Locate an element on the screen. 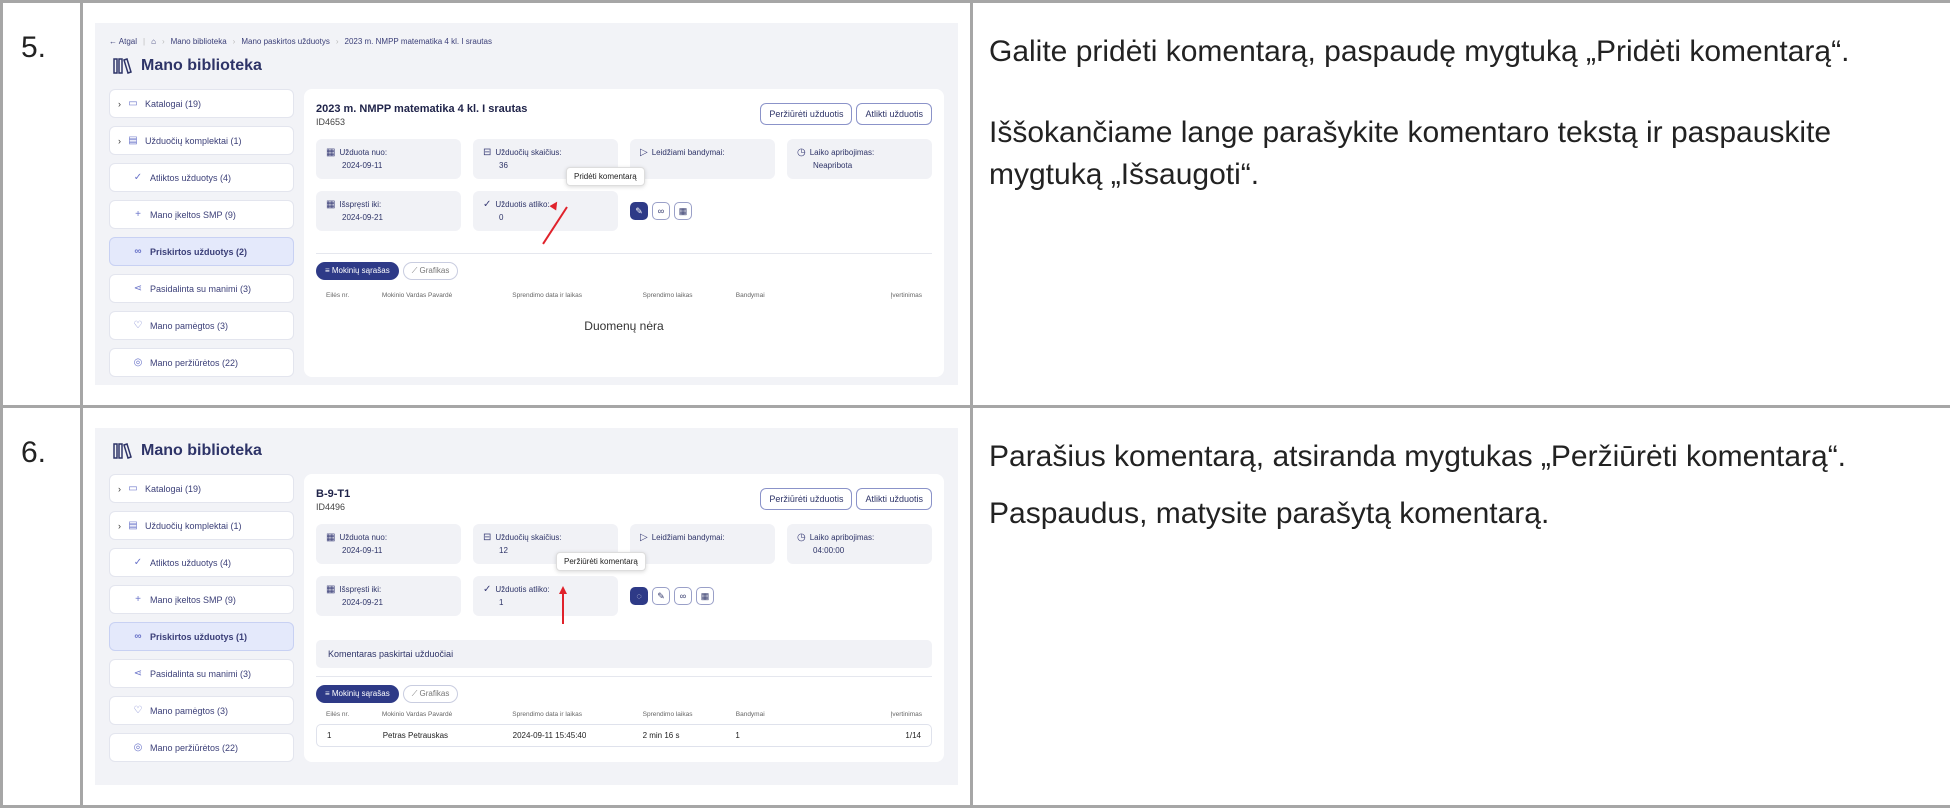 This screenshot has width=1950, height=808. comment-icon: ◌ is located at coordinates (638, 596).